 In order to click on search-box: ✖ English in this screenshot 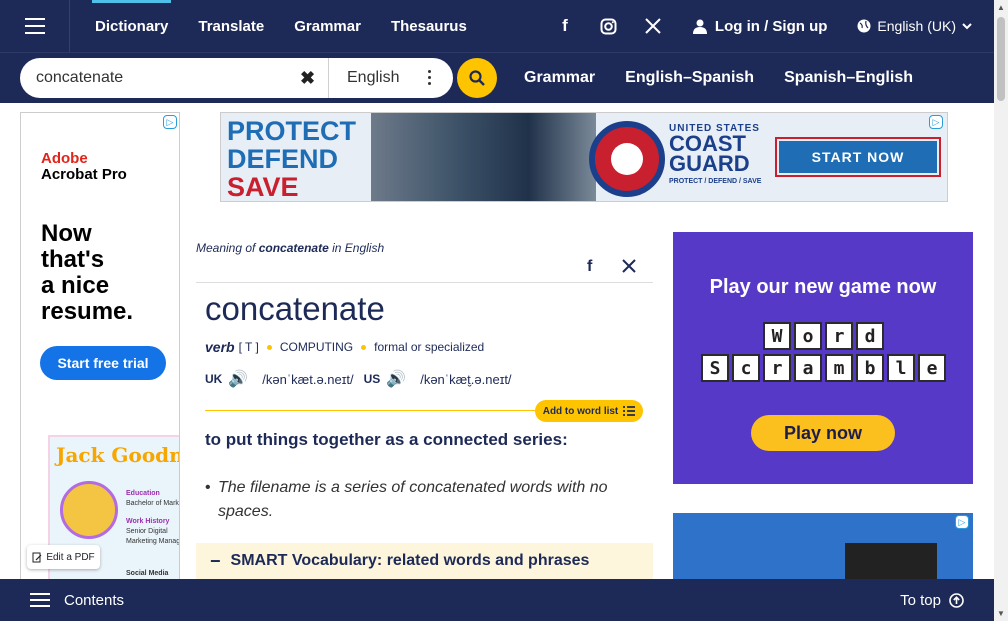, I will do `click(236, 78)`.